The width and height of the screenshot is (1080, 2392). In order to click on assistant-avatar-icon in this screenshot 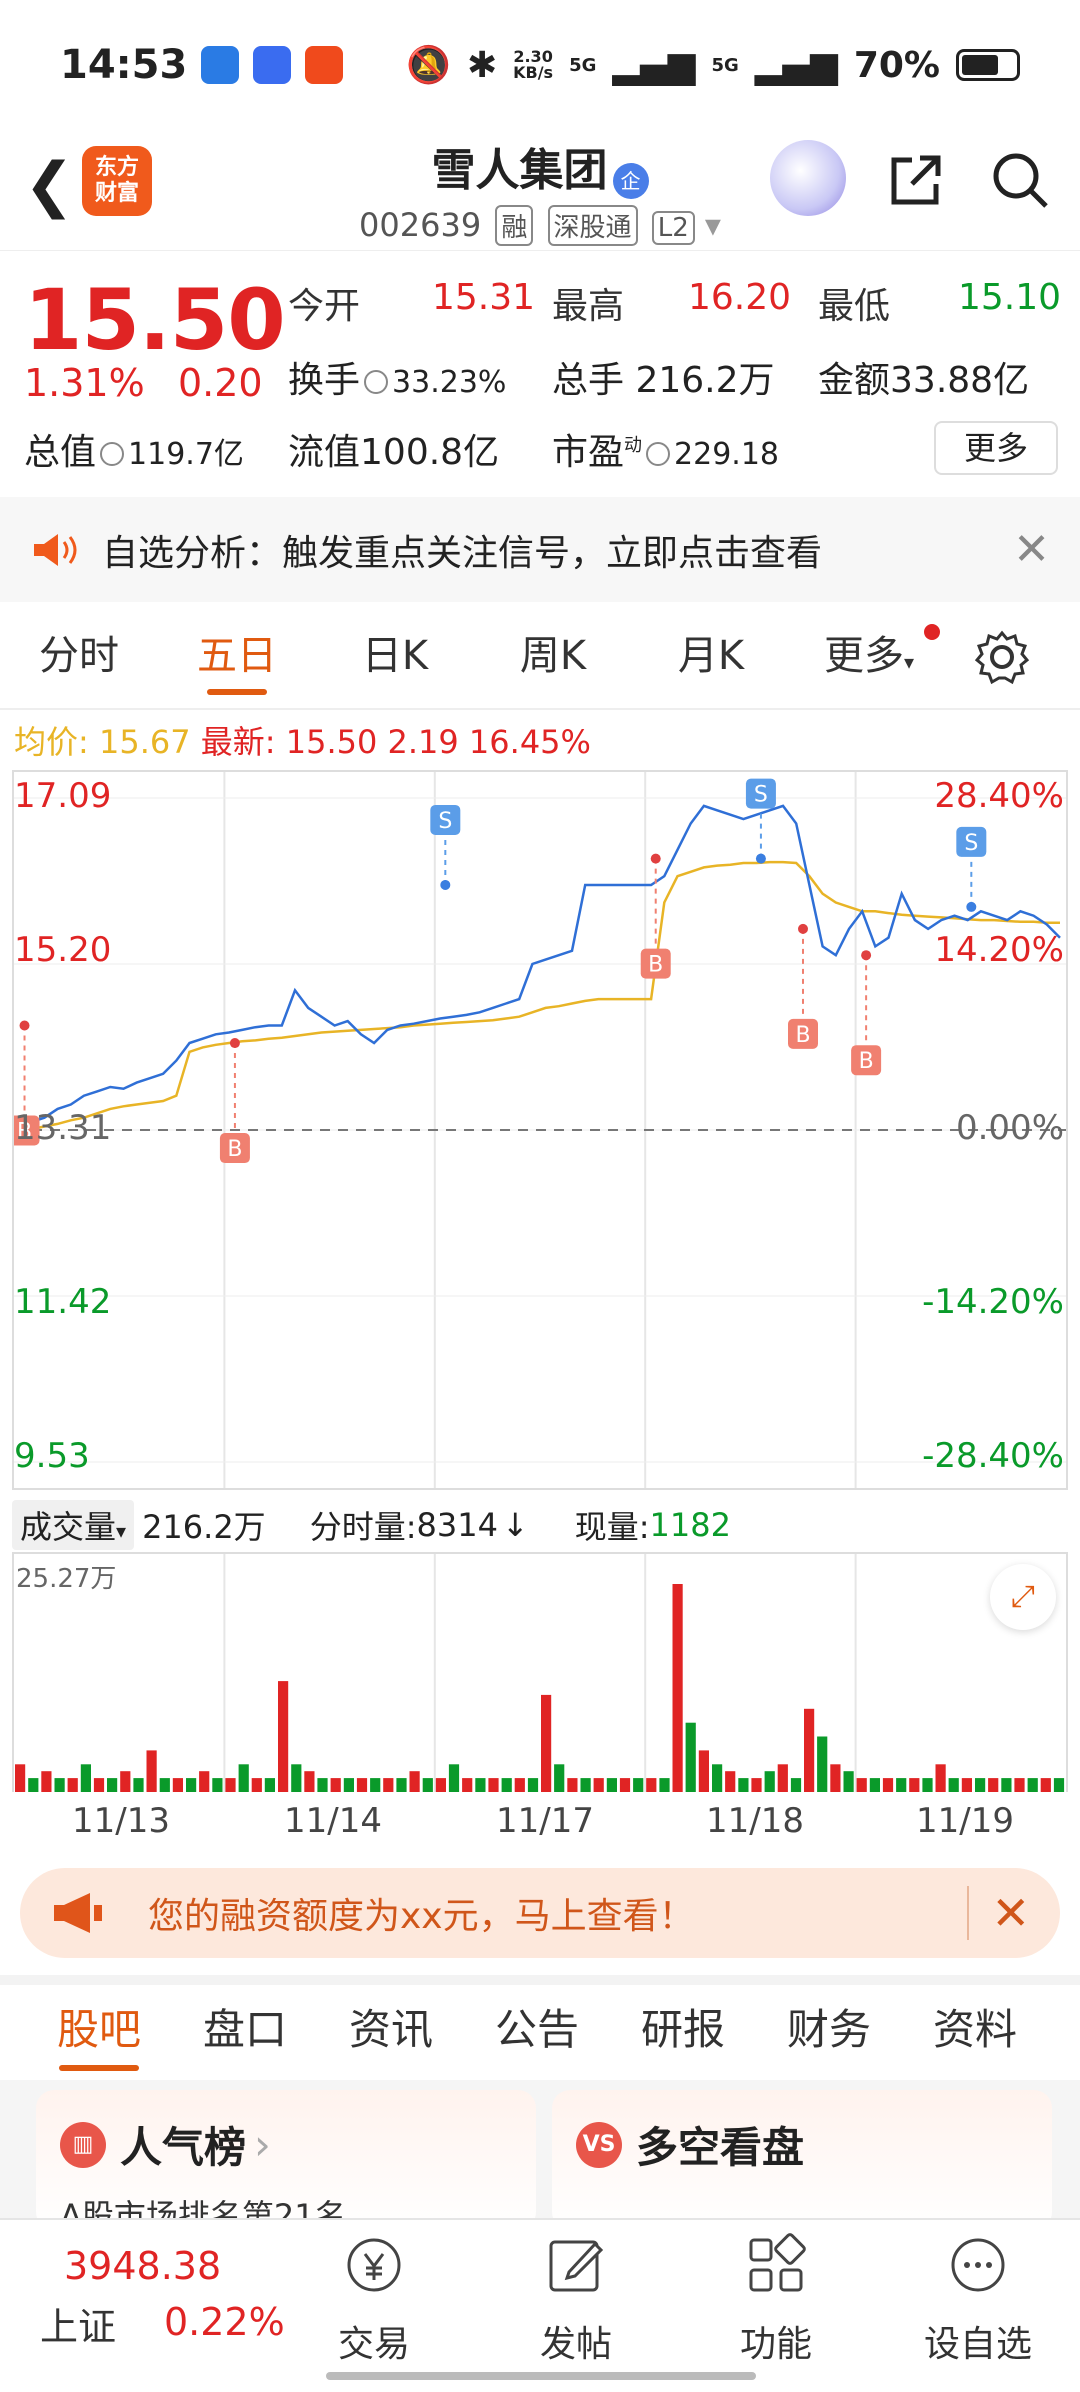, I will do `click(808, 178)`.